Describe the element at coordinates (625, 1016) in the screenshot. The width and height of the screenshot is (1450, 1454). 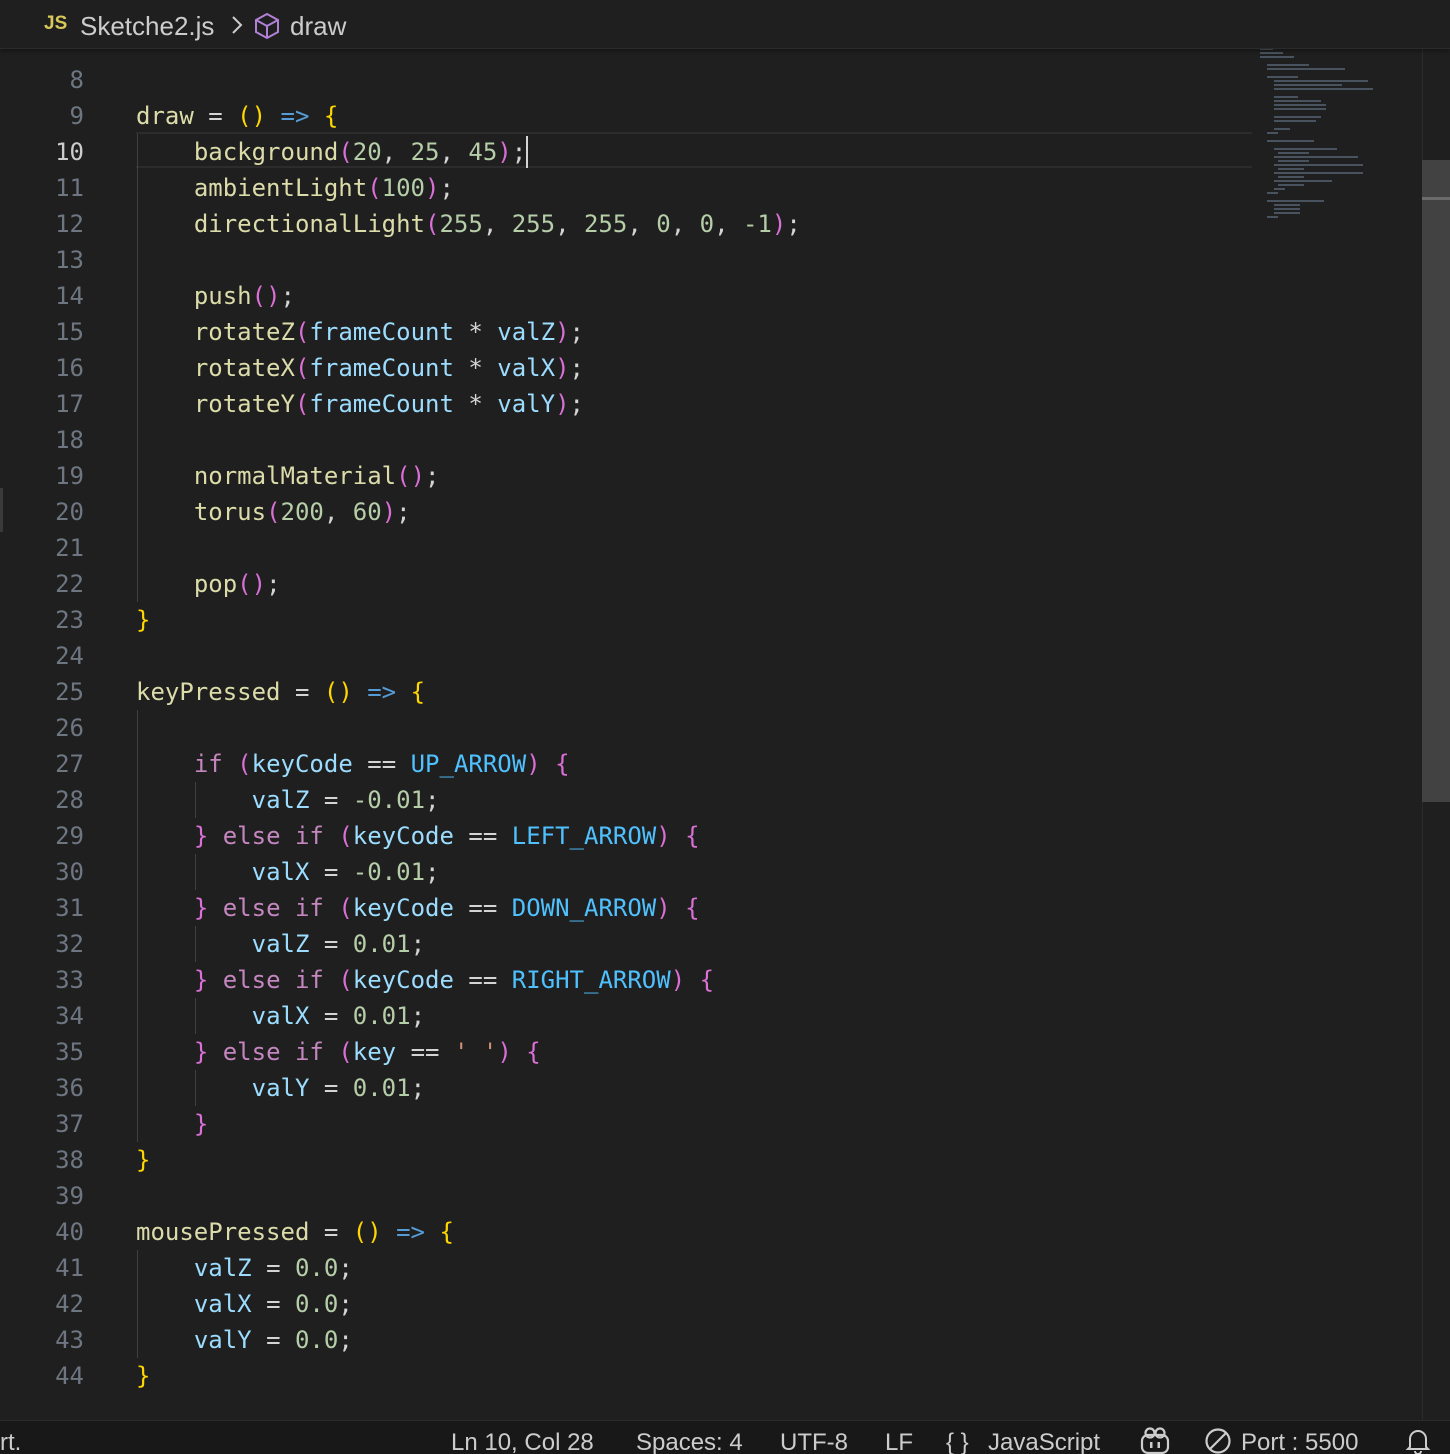
I see `code-line: 34 valX = 0.01;` at that location.